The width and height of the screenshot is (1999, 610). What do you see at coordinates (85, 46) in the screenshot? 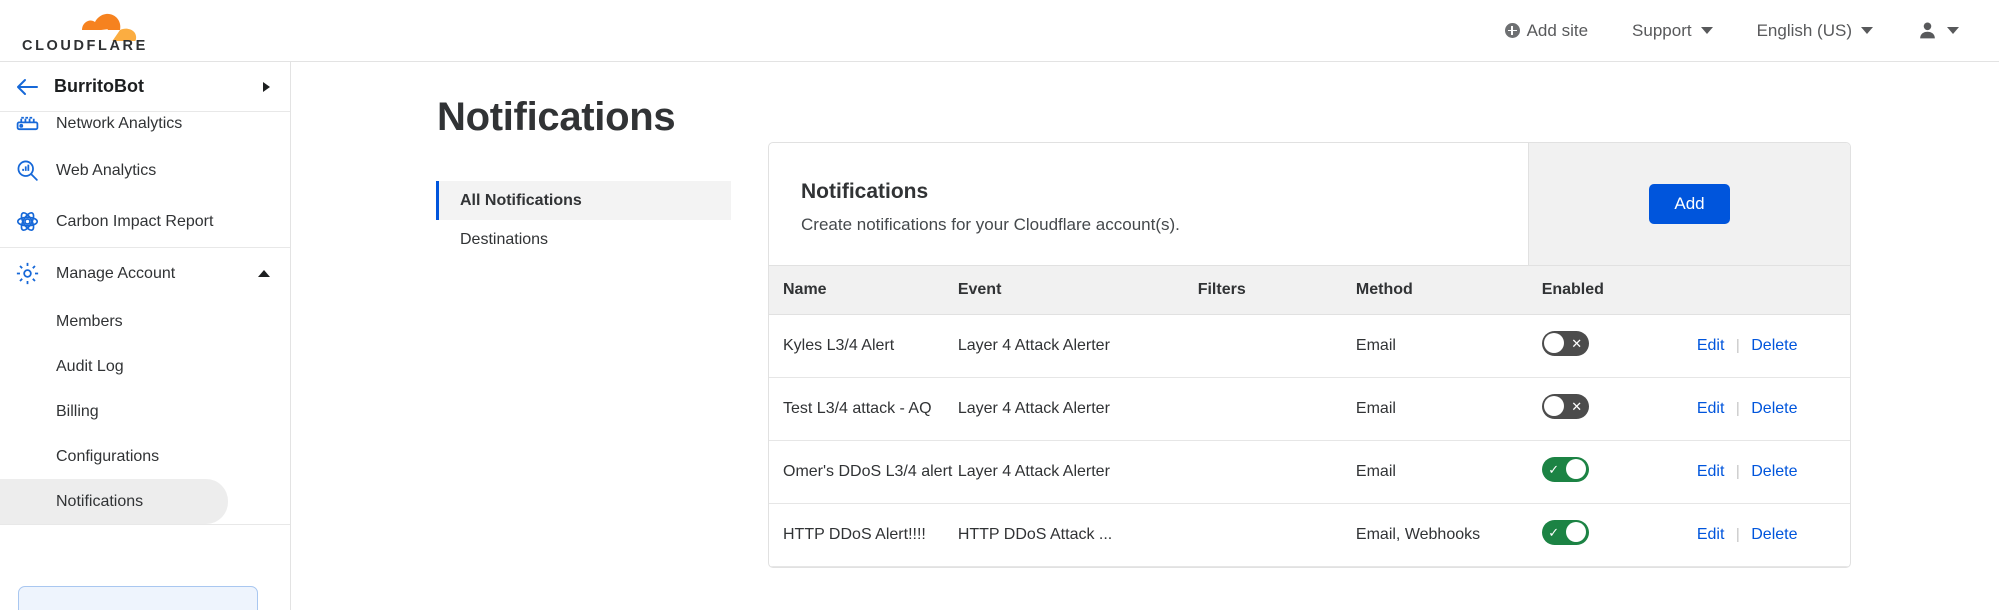
I see `svg-text: CLOUDFLARE` at bounding box center [85, 46].